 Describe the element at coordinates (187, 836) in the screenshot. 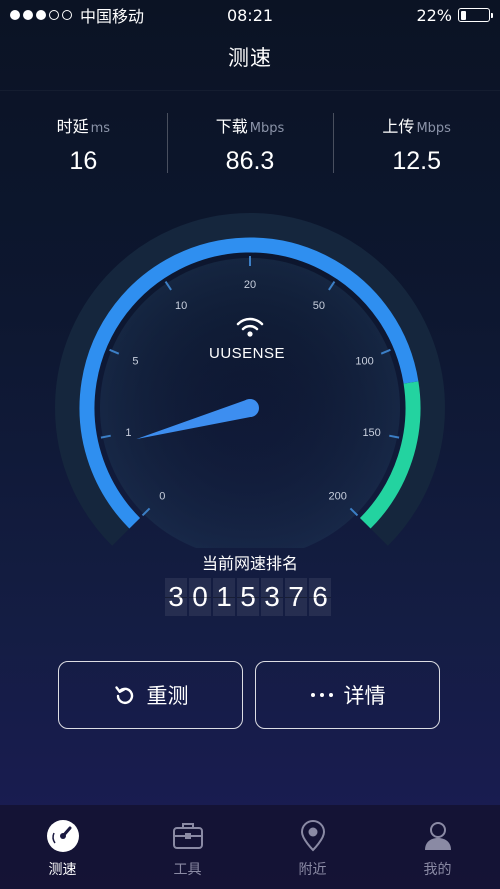

I see `toolbox-icon` at that location.